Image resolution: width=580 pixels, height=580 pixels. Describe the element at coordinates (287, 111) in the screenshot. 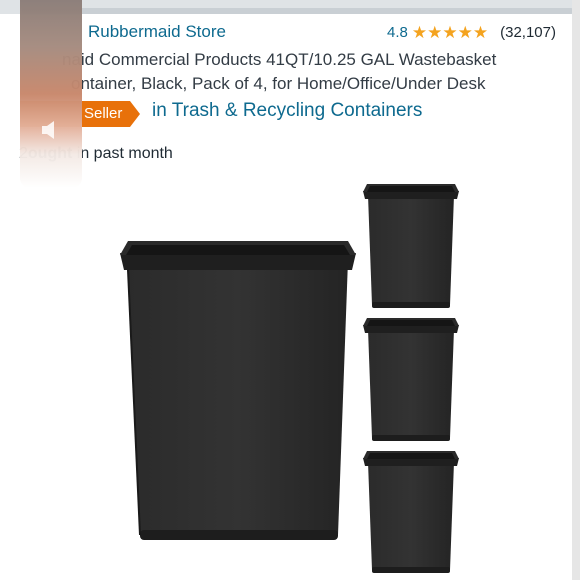

I see `category-link: in Trash & Recycling Containers` at that location.